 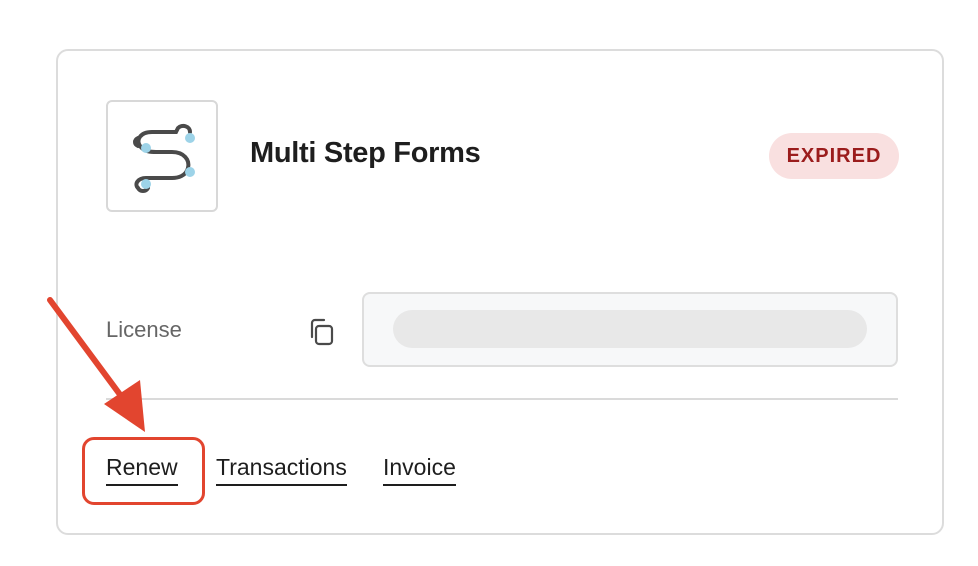 I want to click on renew-highlight-annotation, so click(x=143, y=471).